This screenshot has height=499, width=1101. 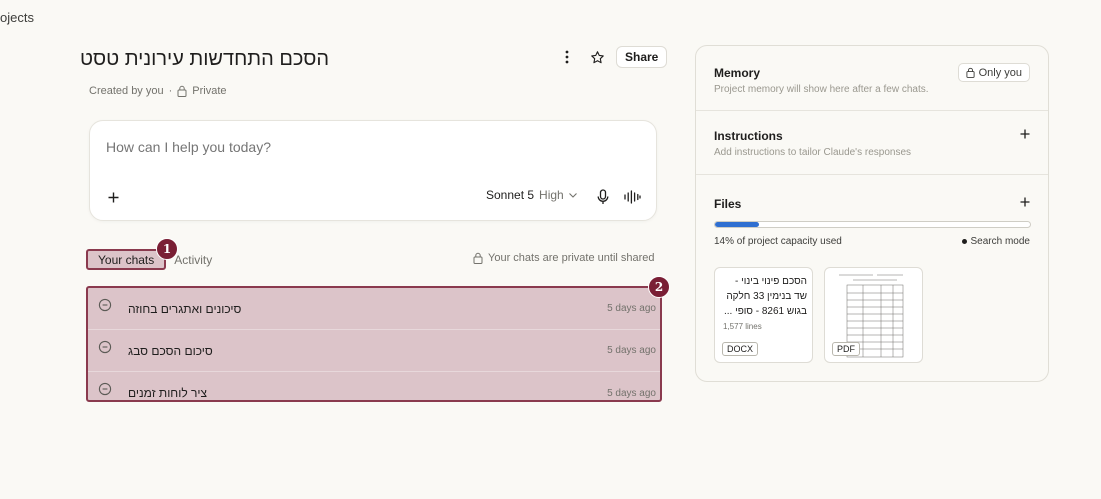 What do you see at coordinates (126, 91) in the screenshot?
I see `created-by-label: Created by you` at bounding box center [126, 91].